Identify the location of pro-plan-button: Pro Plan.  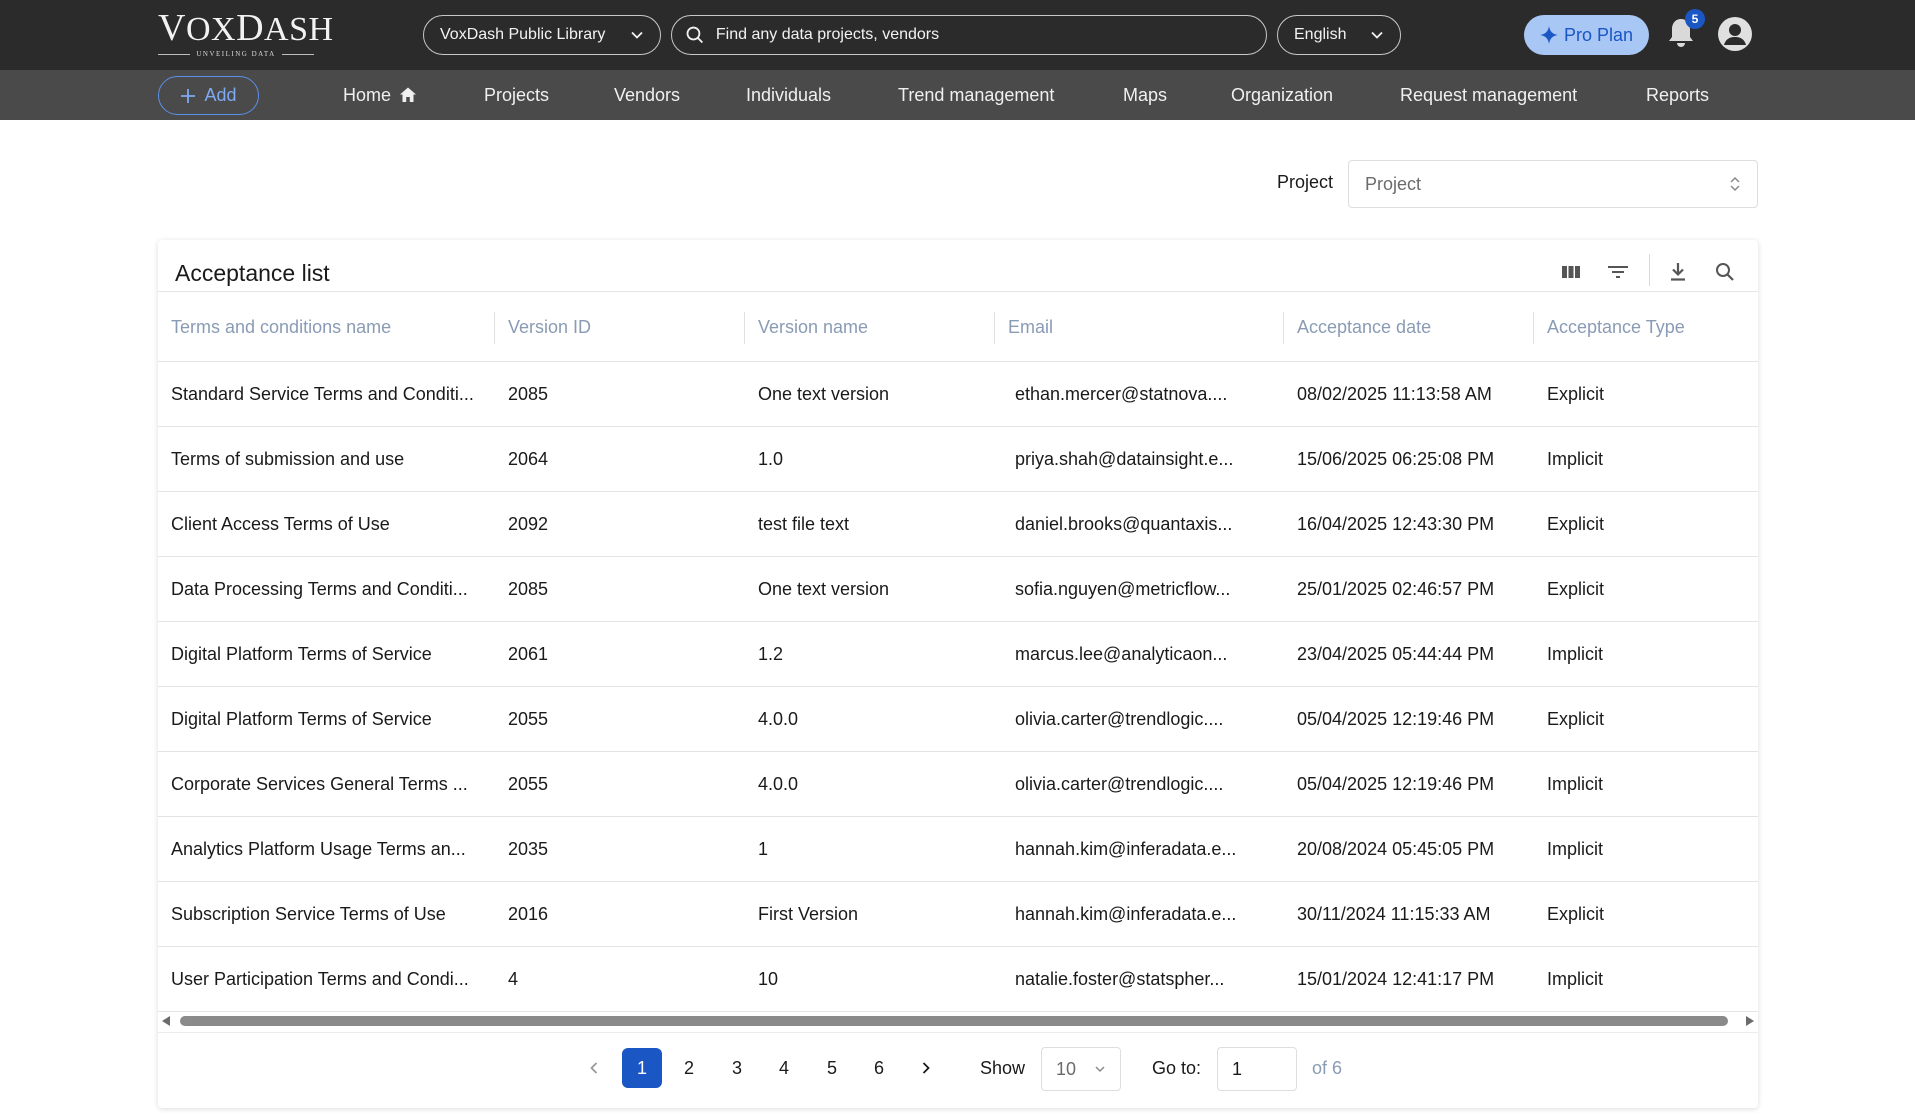
(1586, 35).